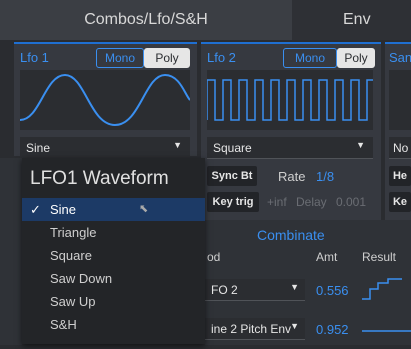 The height and width of the screenshot is (349, 411). I want to click on combinate-row1-amt: 0.556, so click(332, 290).